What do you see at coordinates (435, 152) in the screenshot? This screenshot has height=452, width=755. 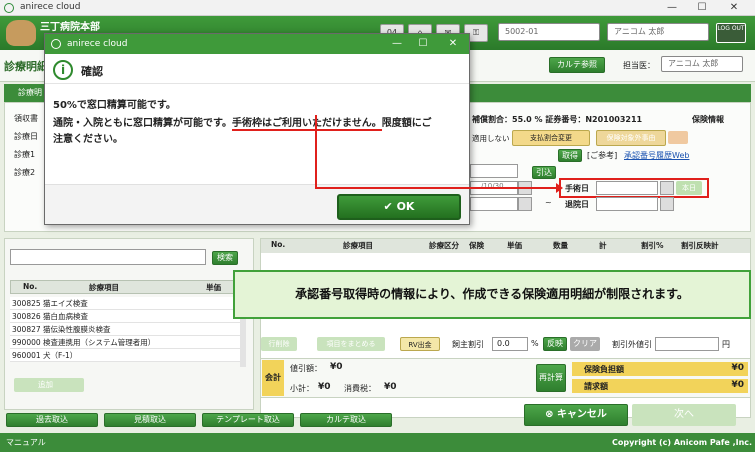 I see `connector-line` at bounding box center [435, 152].